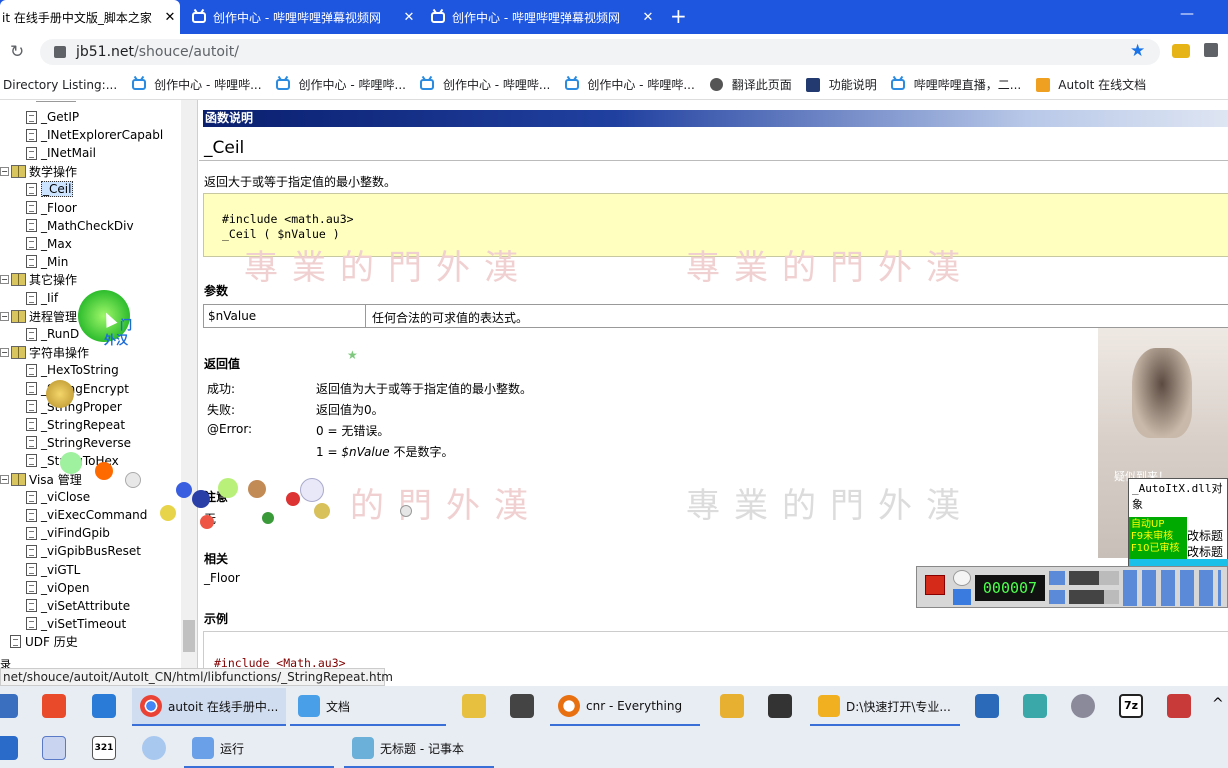 This screenshot has height=768, width=1228. I want to click on taskbar-notepad: 无标题 - 记事本, so click(419, 749).